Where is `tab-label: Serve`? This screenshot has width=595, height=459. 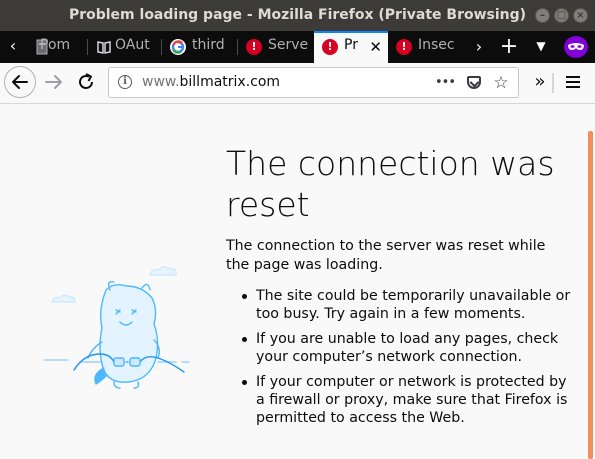
tab-label: Serve is located at coordinates (288, 45).